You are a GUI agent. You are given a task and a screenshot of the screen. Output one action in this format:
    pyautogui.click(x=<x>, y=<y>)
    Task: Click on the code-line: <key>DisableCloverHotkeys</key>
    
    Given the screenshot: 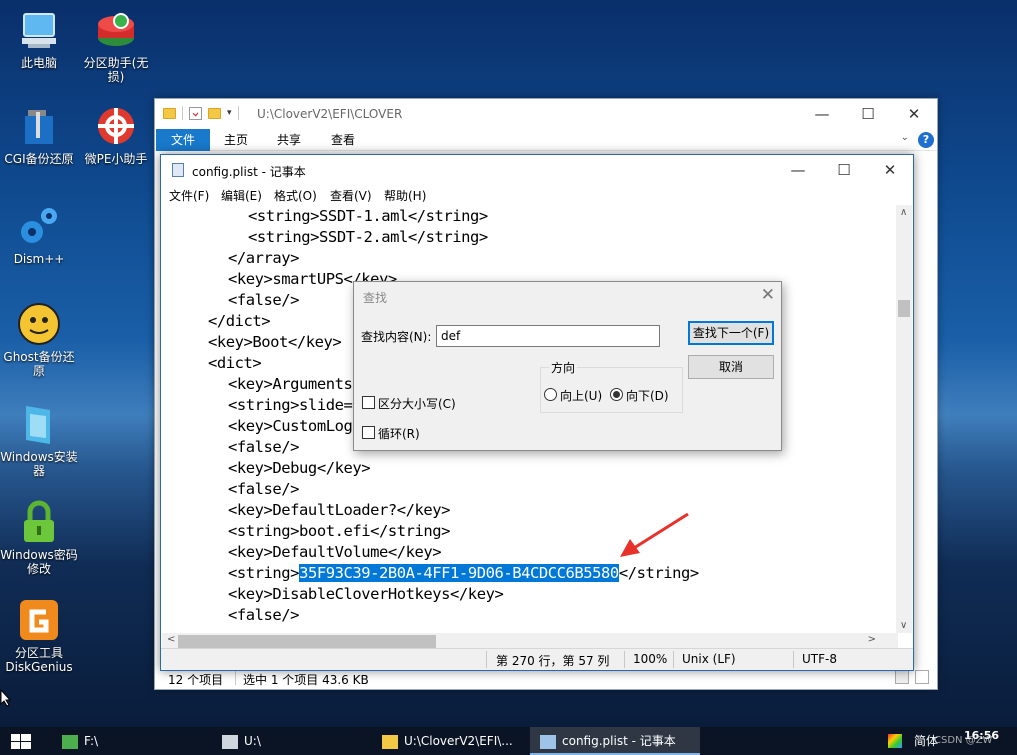 What is the action you would take?
    pyautogui.click(x=366, y=594)
    